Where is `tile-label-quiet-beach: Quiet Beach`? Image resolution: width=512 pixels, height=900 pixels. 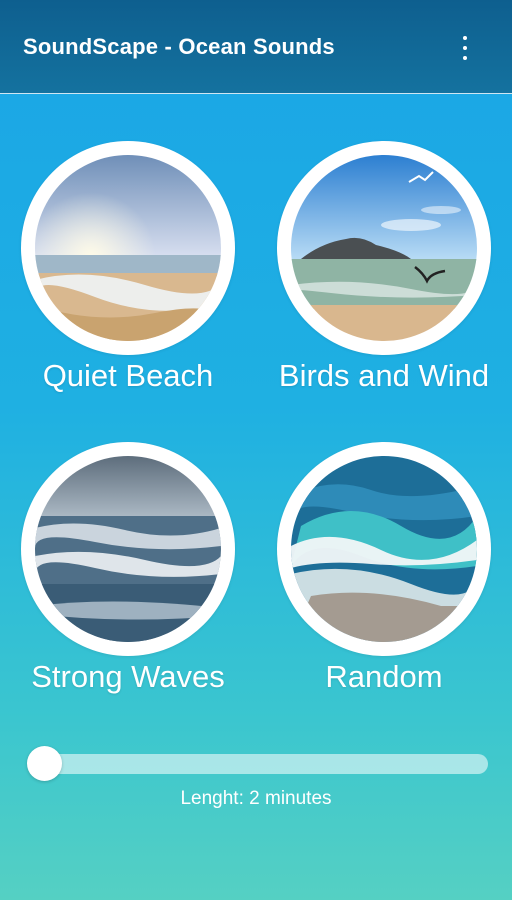 tile-label-quiet-beach: Quiet Beach is located at coordinates (128, 375).